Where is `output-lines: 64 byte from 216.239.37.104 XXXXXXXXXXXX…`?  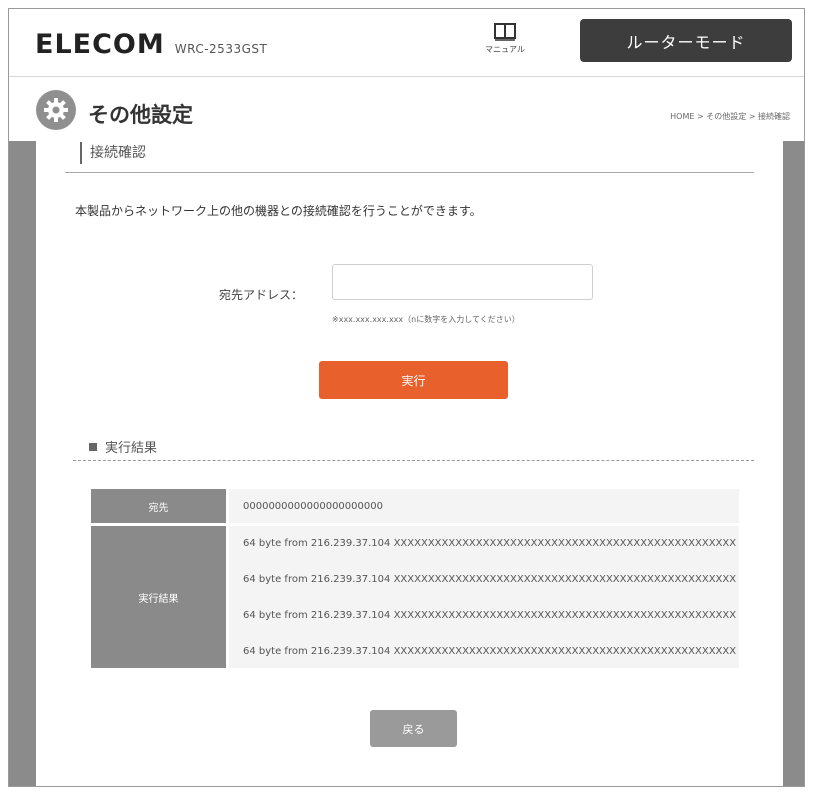
output-lines: 64 byte from 216.239.37.104 XXXXXXXXXXXX… is located at coordinates (484, 597).